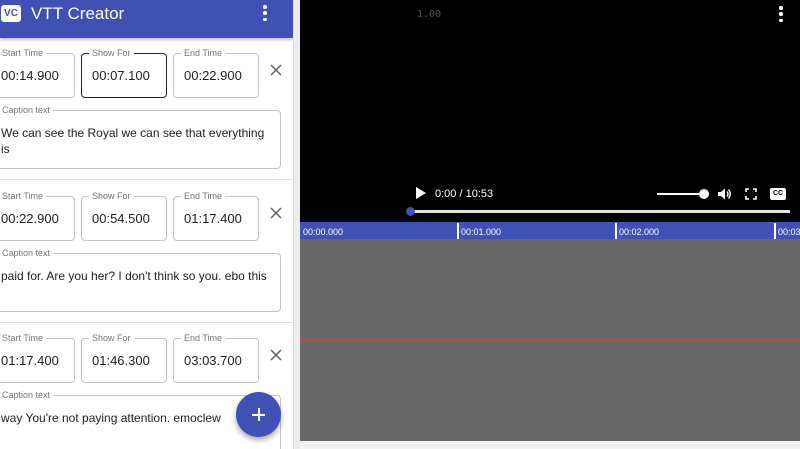  Describe the element at coordinates (258, 414) in the screenshot. I see `add-caption-button` at that location.